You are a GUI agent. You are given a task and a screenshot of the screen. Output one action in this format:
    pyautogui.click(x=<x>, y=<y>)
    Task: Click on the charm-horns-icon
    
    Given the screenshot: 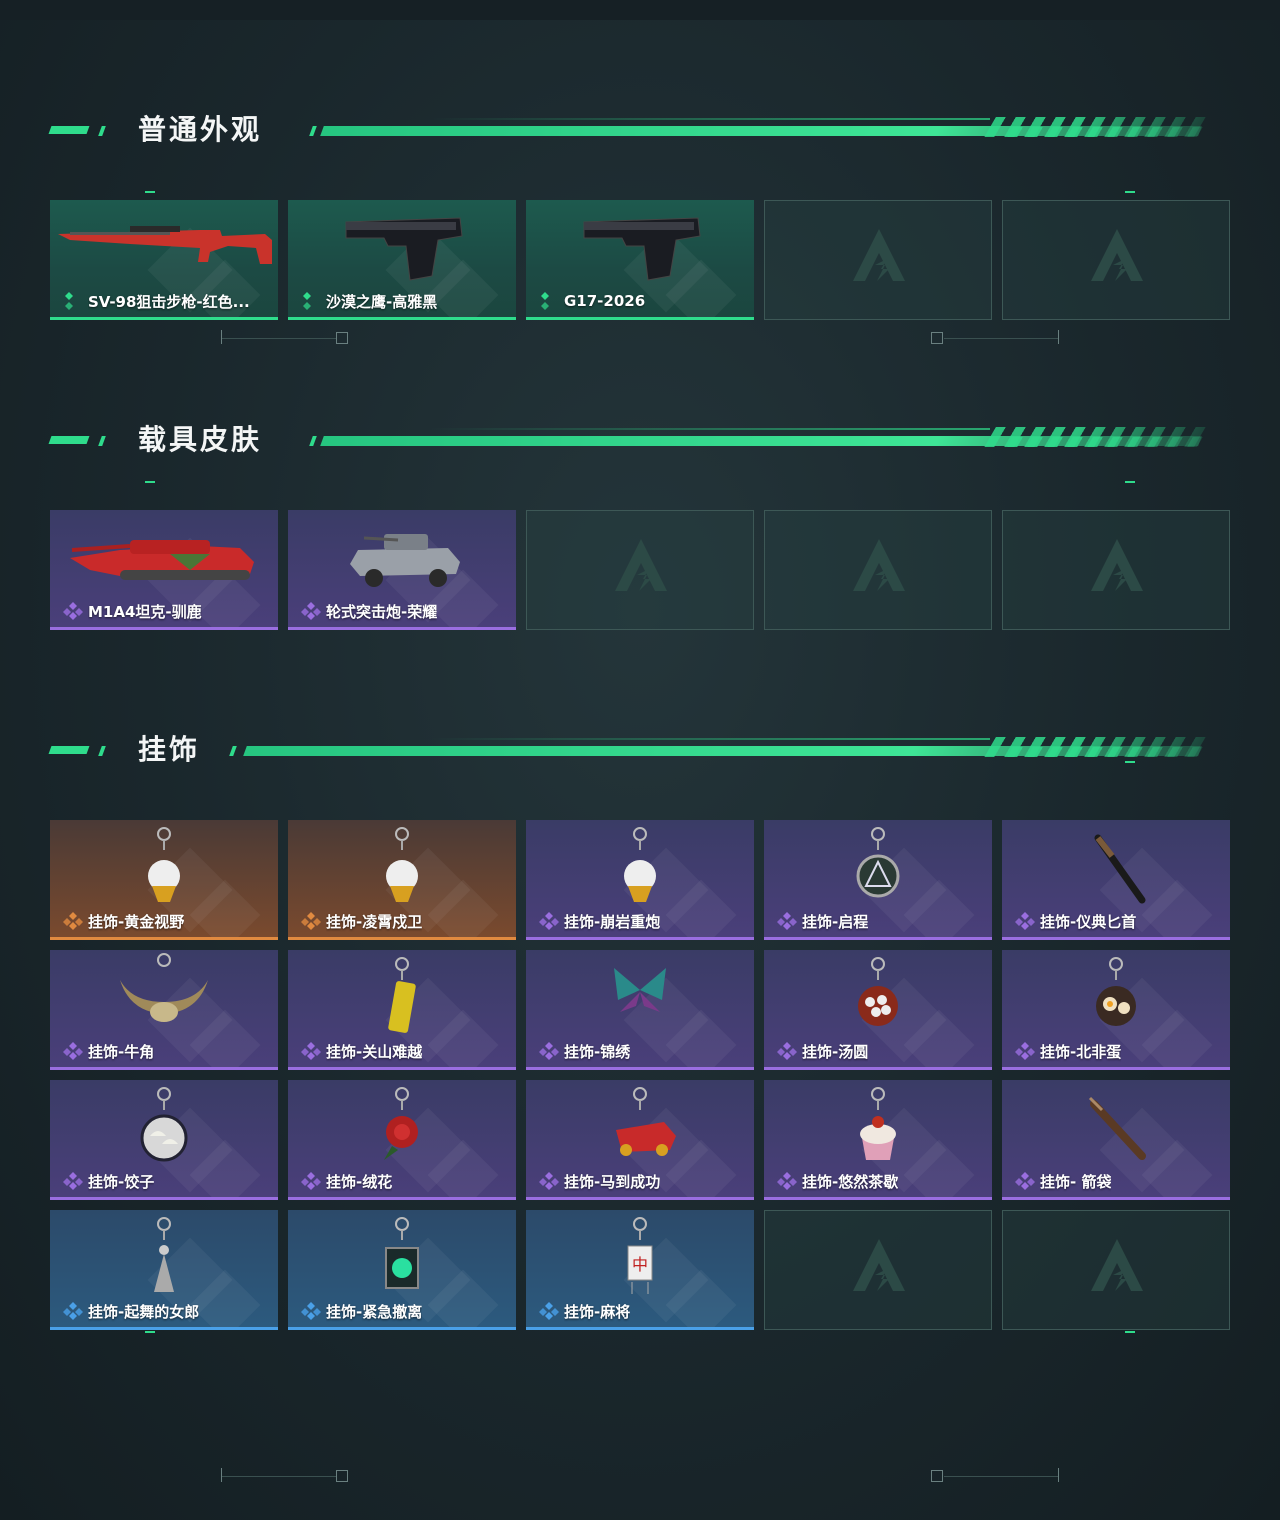 What is the action you would take?
    pyautogui.click(x=164, y=987)
    